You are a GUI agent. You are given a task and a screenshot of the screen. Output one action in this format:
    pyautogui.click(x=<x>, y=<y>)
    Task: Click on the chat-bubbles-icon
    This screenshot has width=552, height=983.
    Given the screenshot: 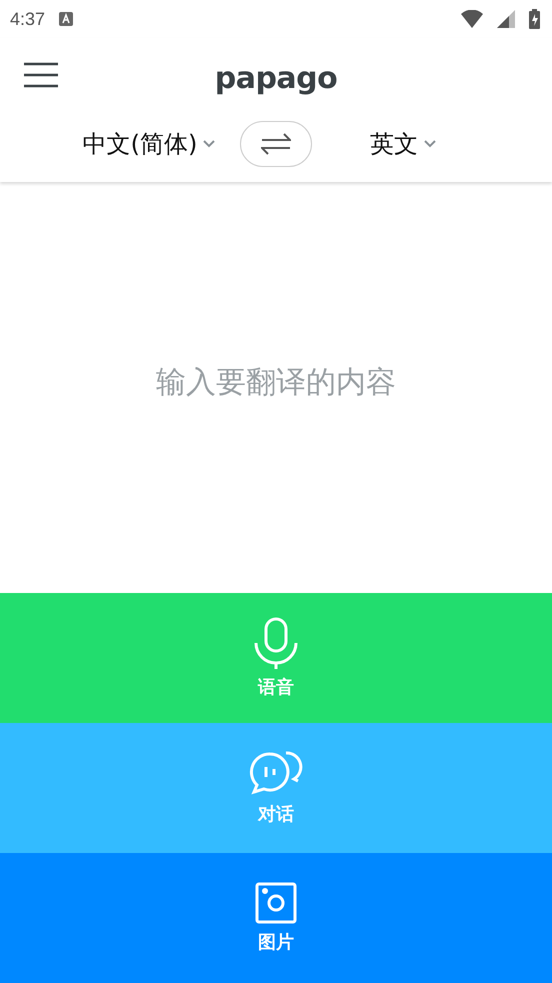 What is the action you would take?
    pyautogui.click(x=276, y=773)
    